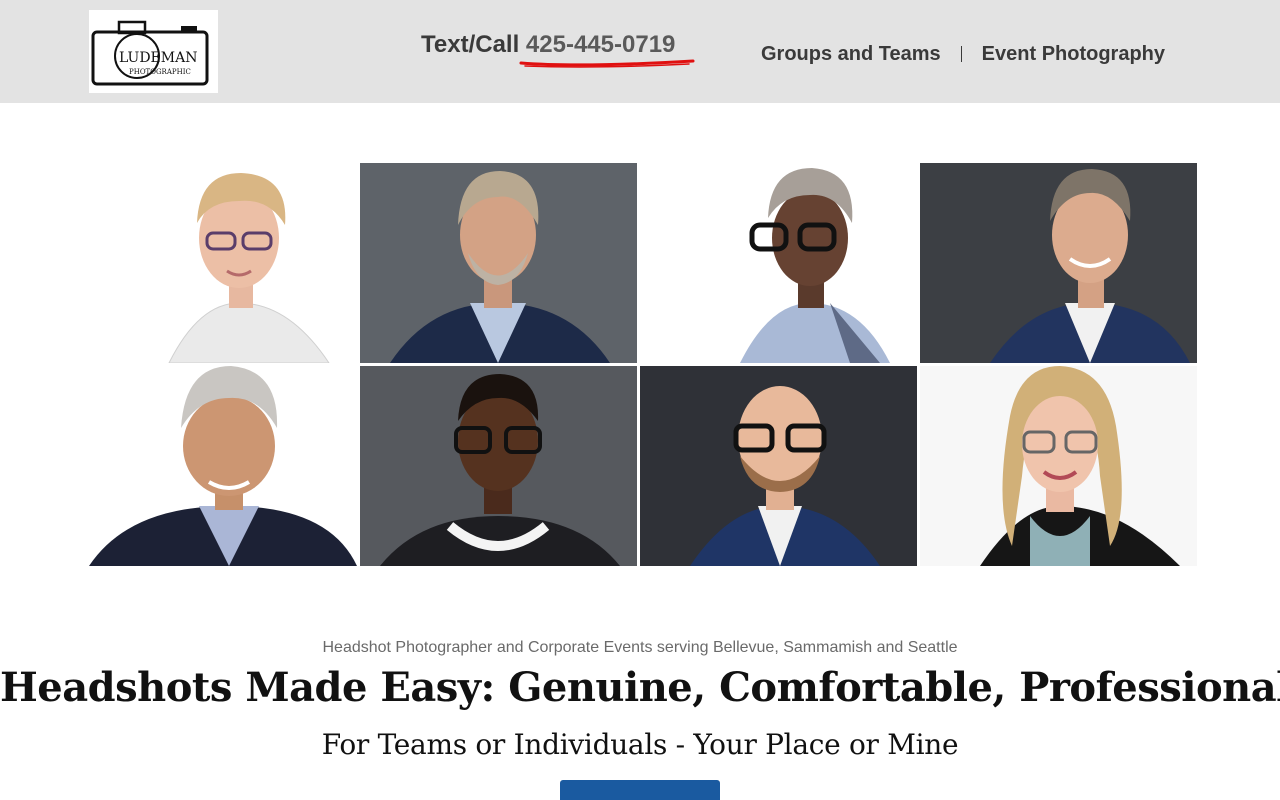 Image resolution: width=1280 pixels, height=800 pixels. What do you see at coordinates (600, 44) in the screenshot?
I see `phone-number-link: 425-445-0719` at bounding box center [600, 44].